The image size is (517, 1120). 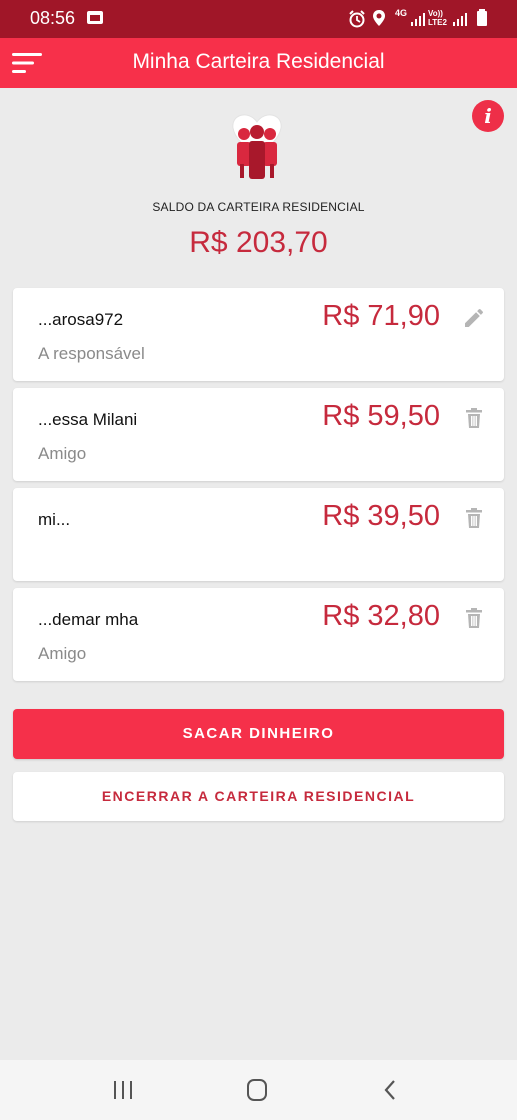 I want to click on cast-icon, so click(x=95, y=17).